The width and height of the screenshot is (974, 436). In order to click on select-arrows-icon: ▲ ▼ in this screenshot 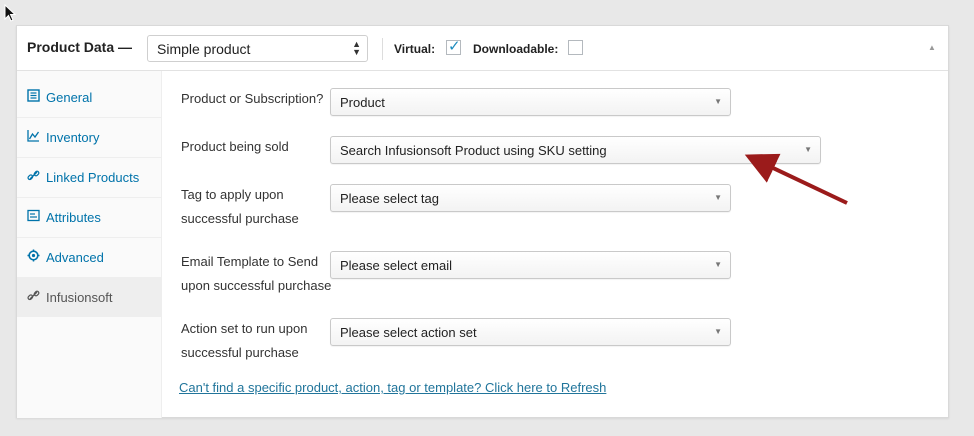, I will do `click(356, 48)`.